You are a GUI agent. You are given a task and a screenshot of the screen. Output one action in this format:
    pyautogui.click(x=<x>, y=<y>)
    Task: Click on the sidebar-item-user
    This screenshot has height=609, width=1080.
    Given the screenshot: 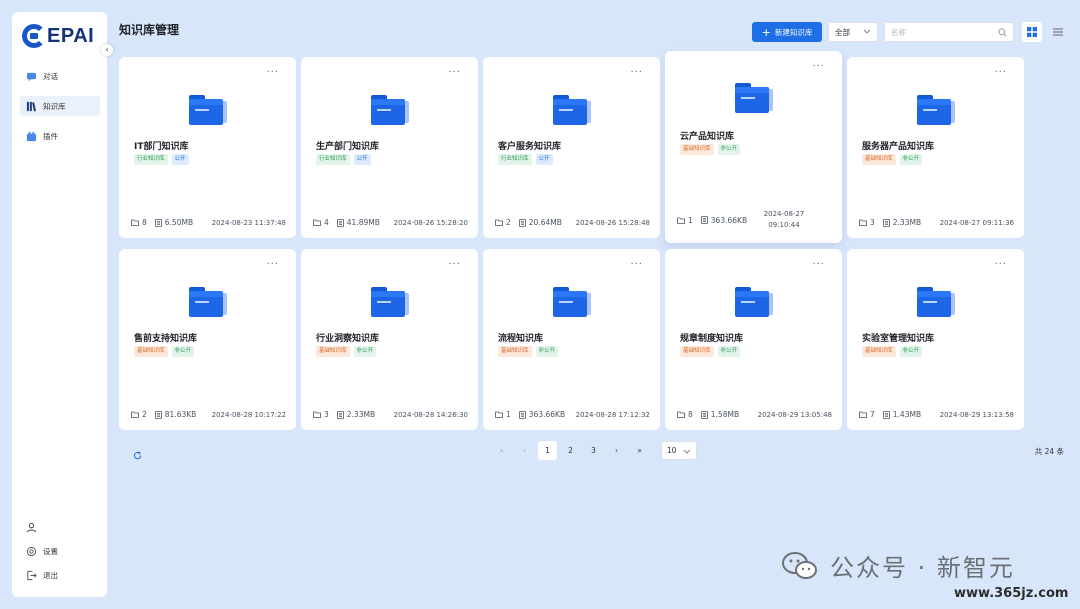 What is the action you would take?
    pyautogui.click(x=60, y=527)
    